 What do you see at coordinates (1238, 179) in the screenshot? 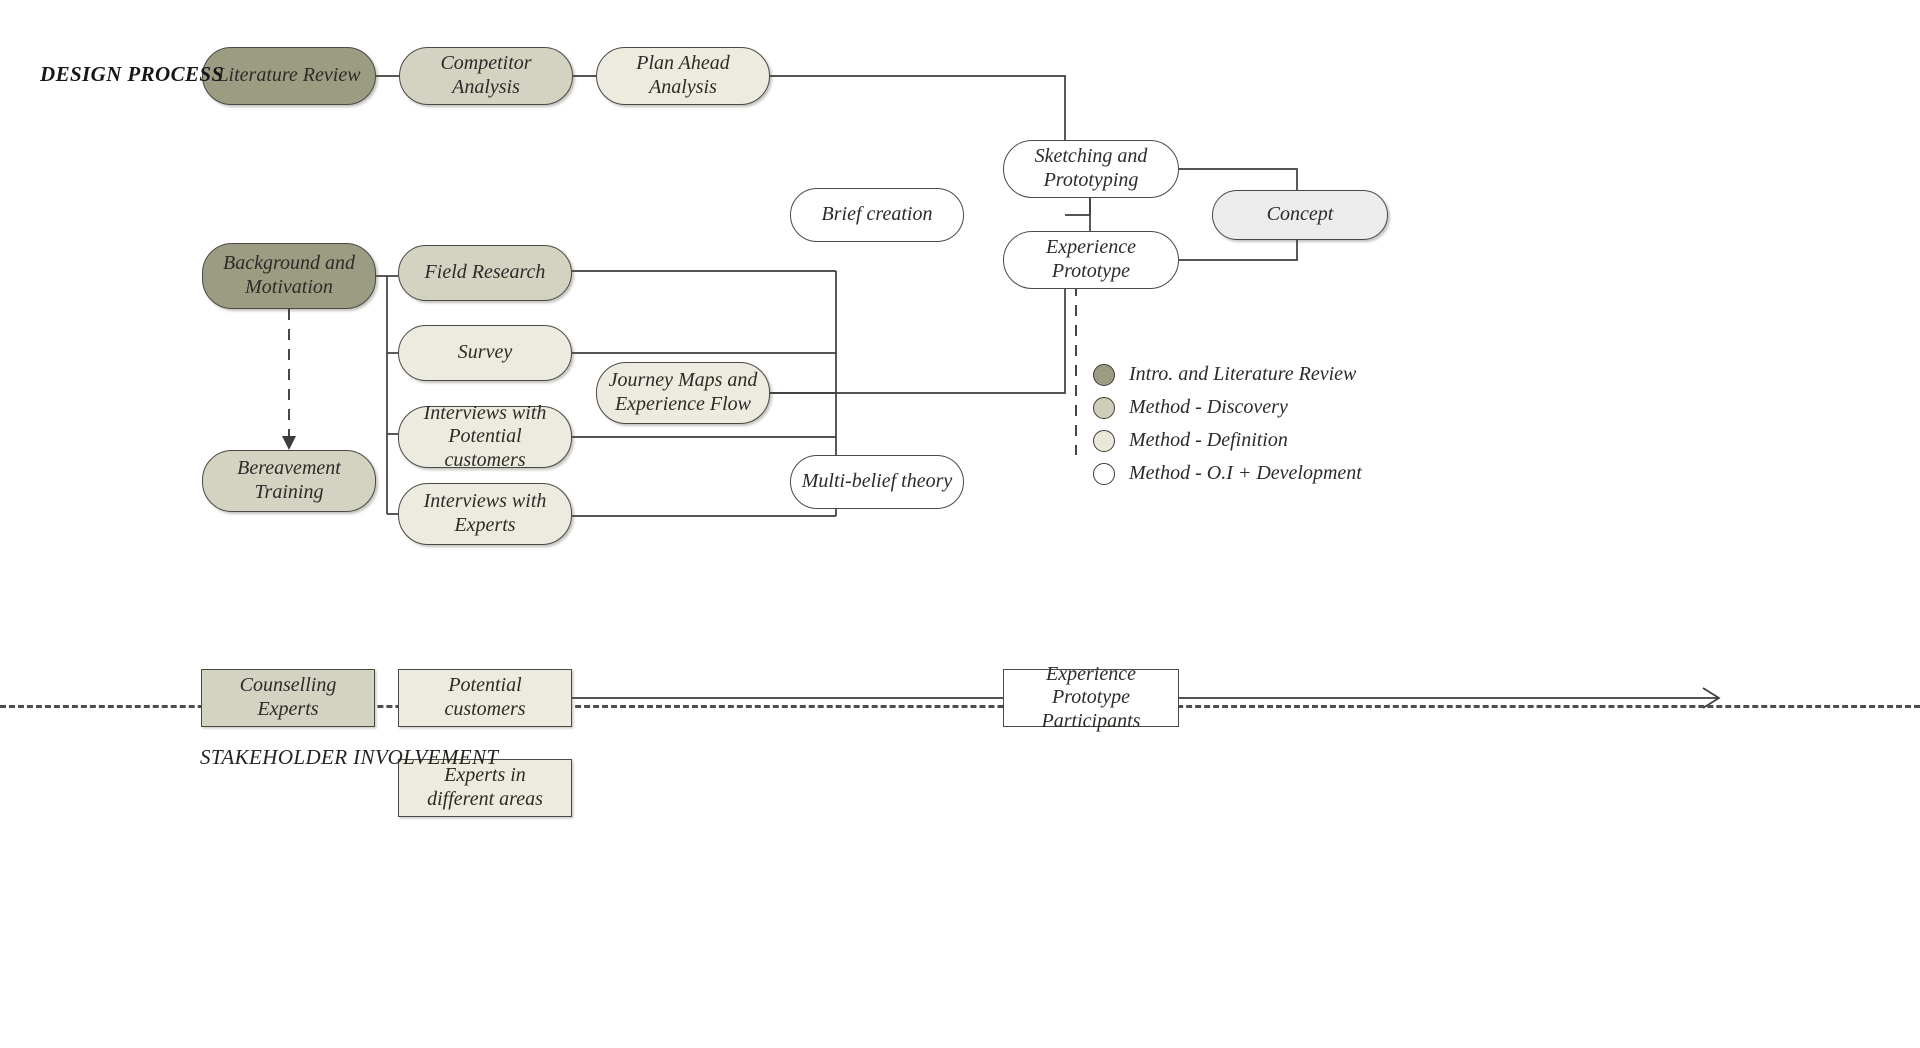
I see `wire-sketching-to-concept` at bounding box center [1238, 179].